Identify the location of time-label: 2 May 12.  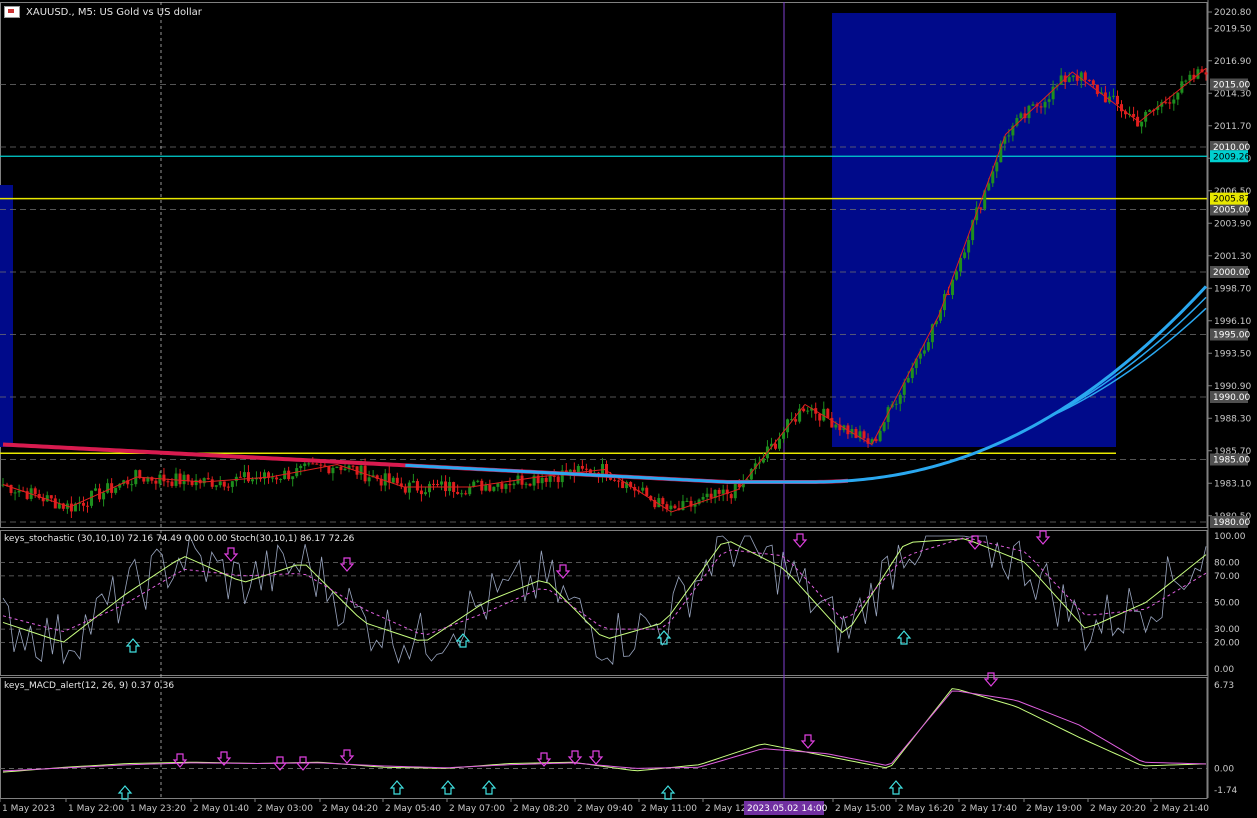
(726, 809).